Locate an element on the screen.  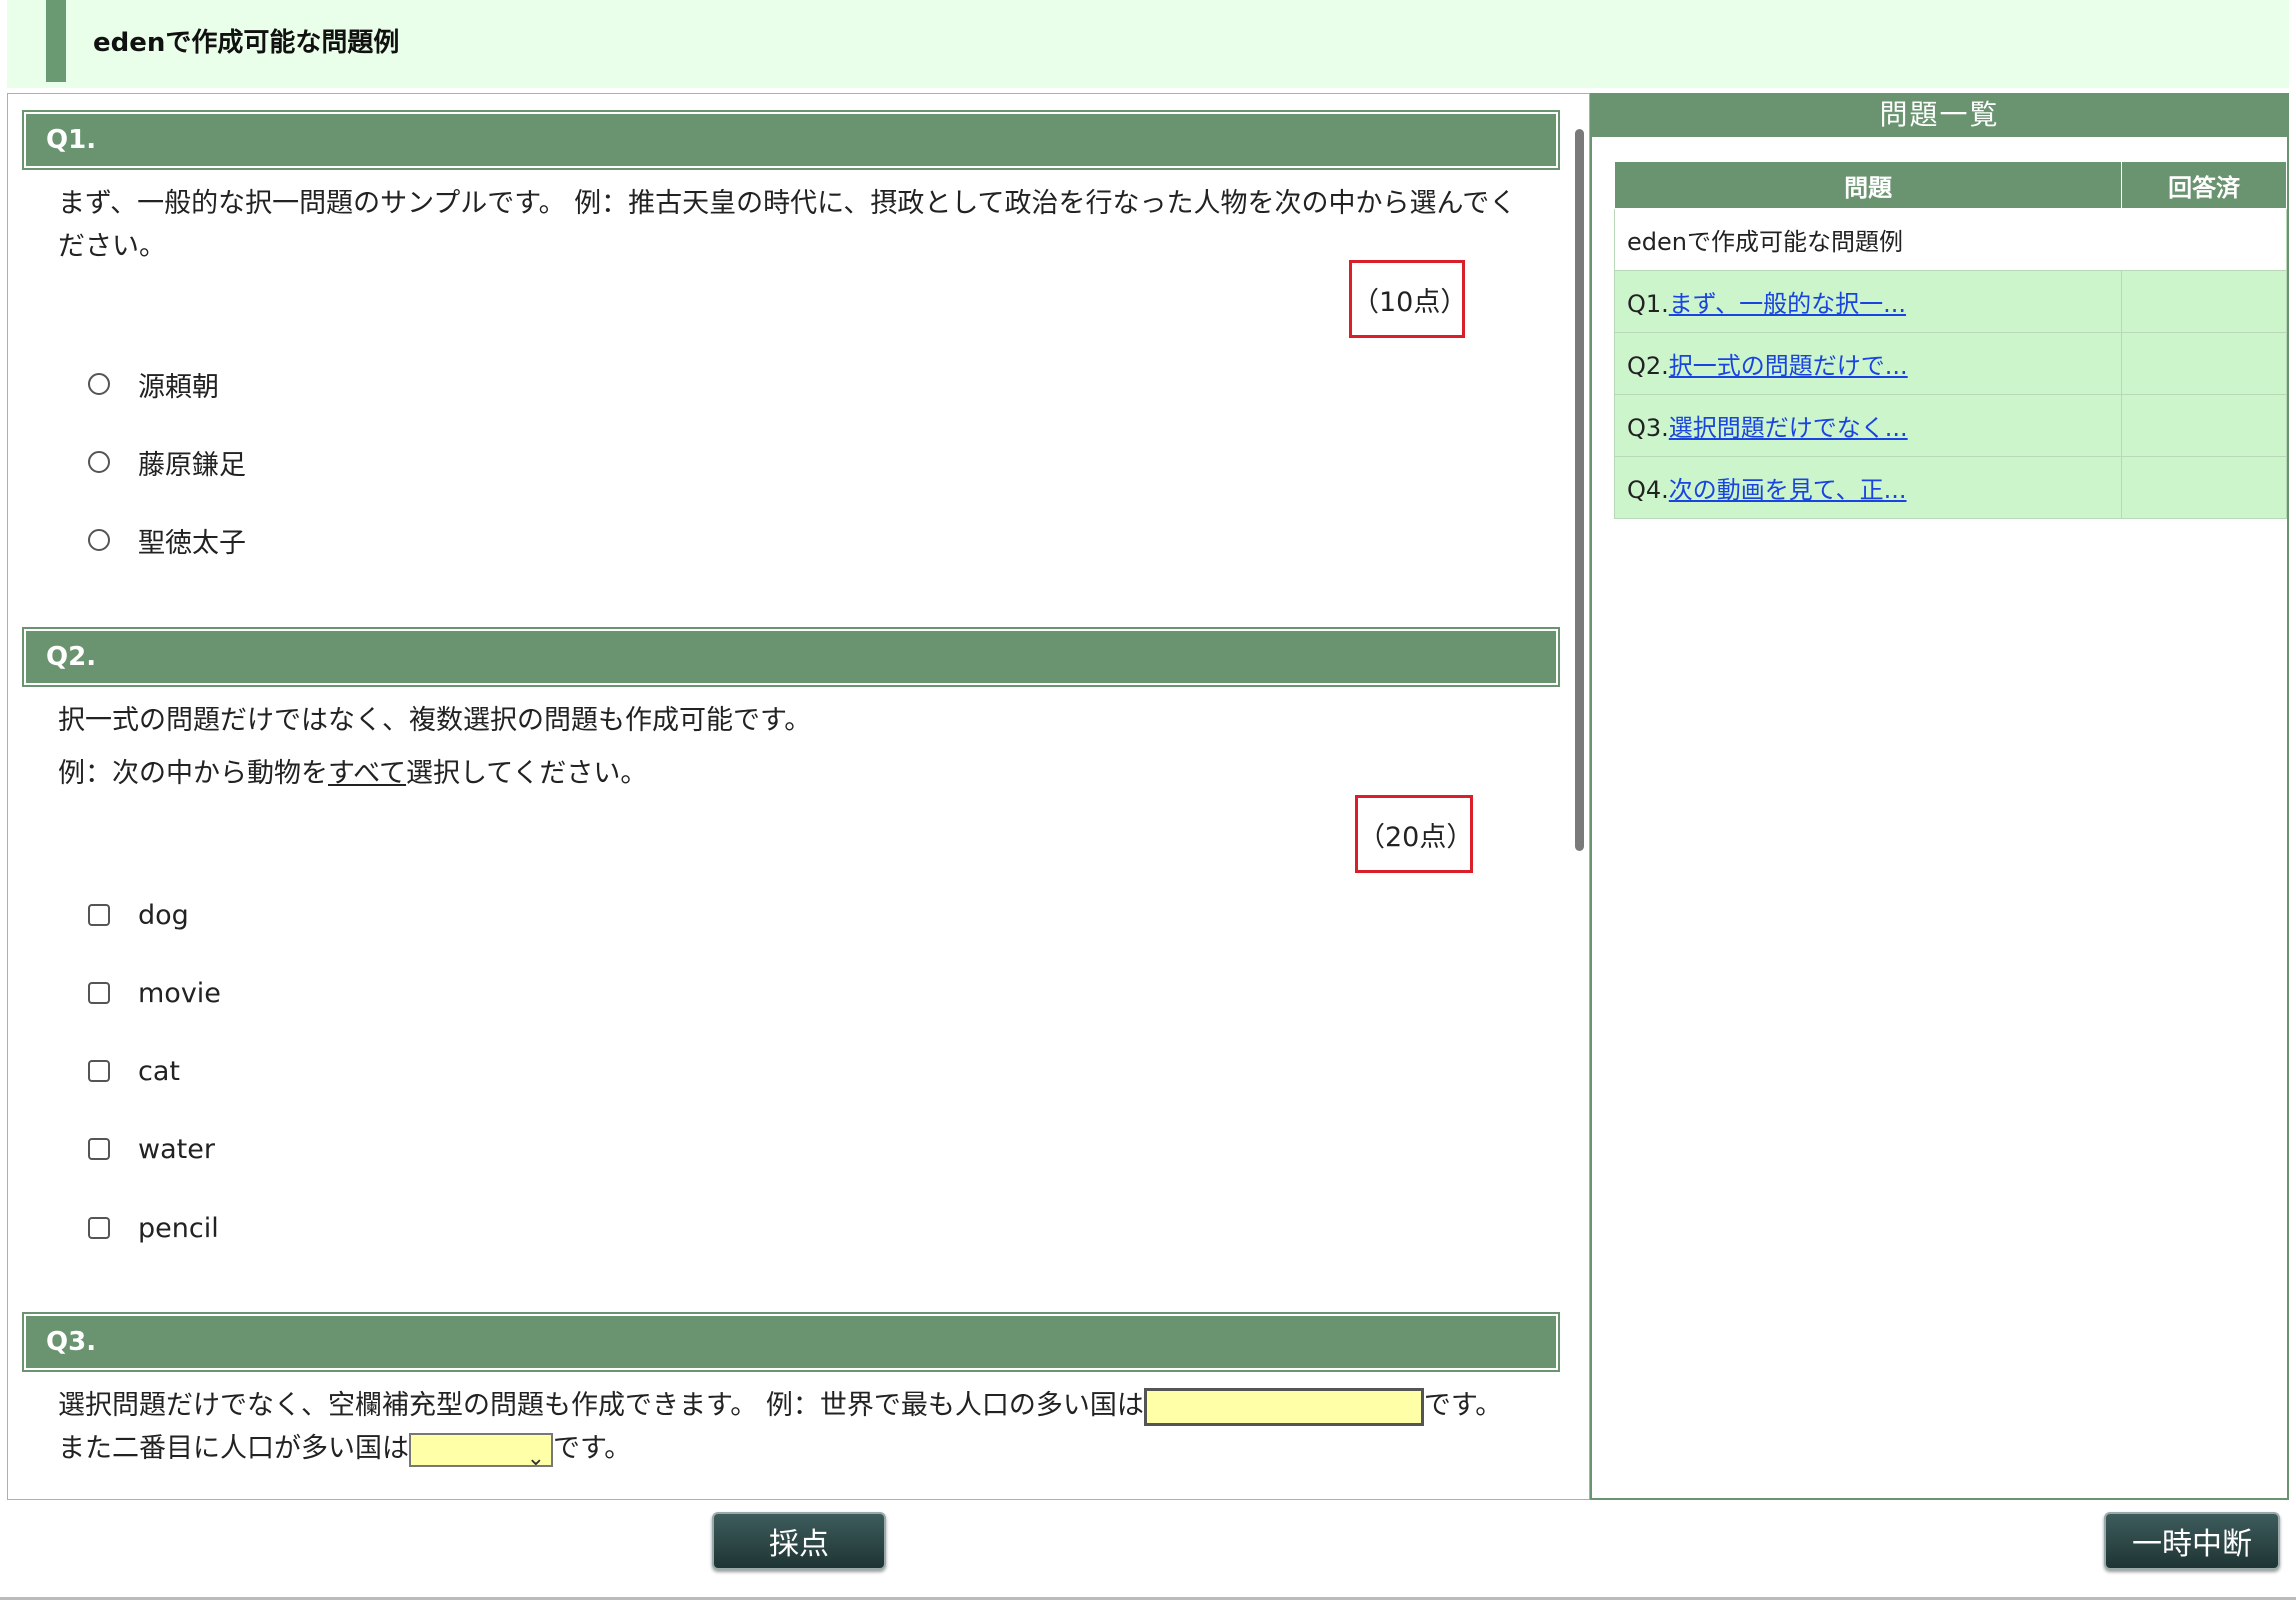
option-label: movie is located at coordinates (179, 993).